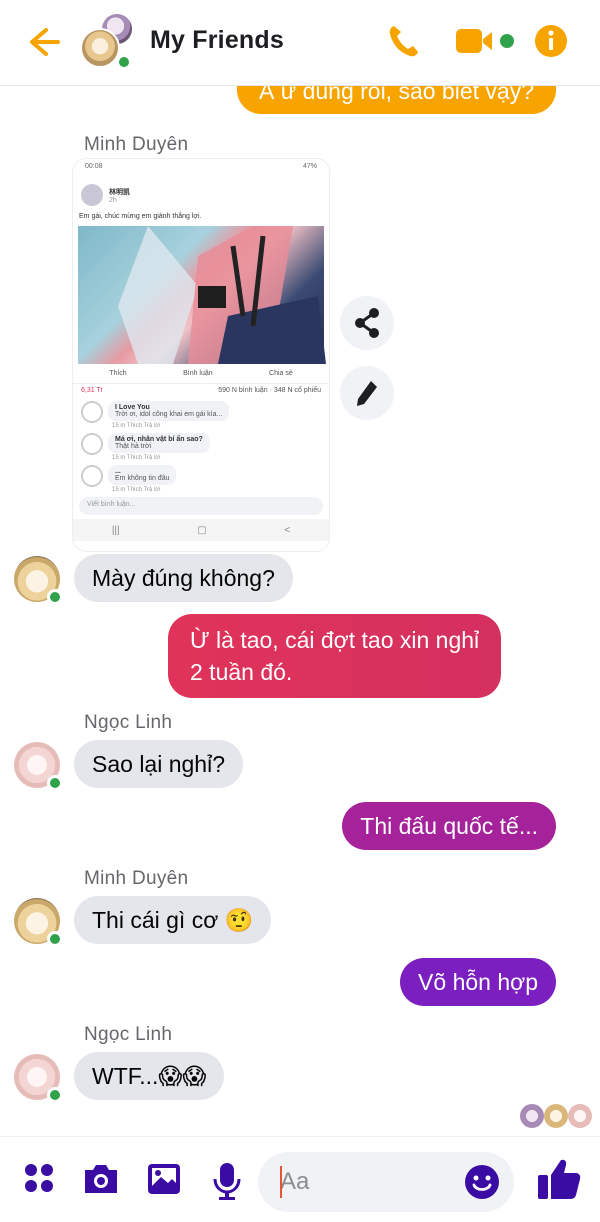 The width and height of the screenshot is (600, 1222). I want to click on text-cursor, so click(281, 1182).